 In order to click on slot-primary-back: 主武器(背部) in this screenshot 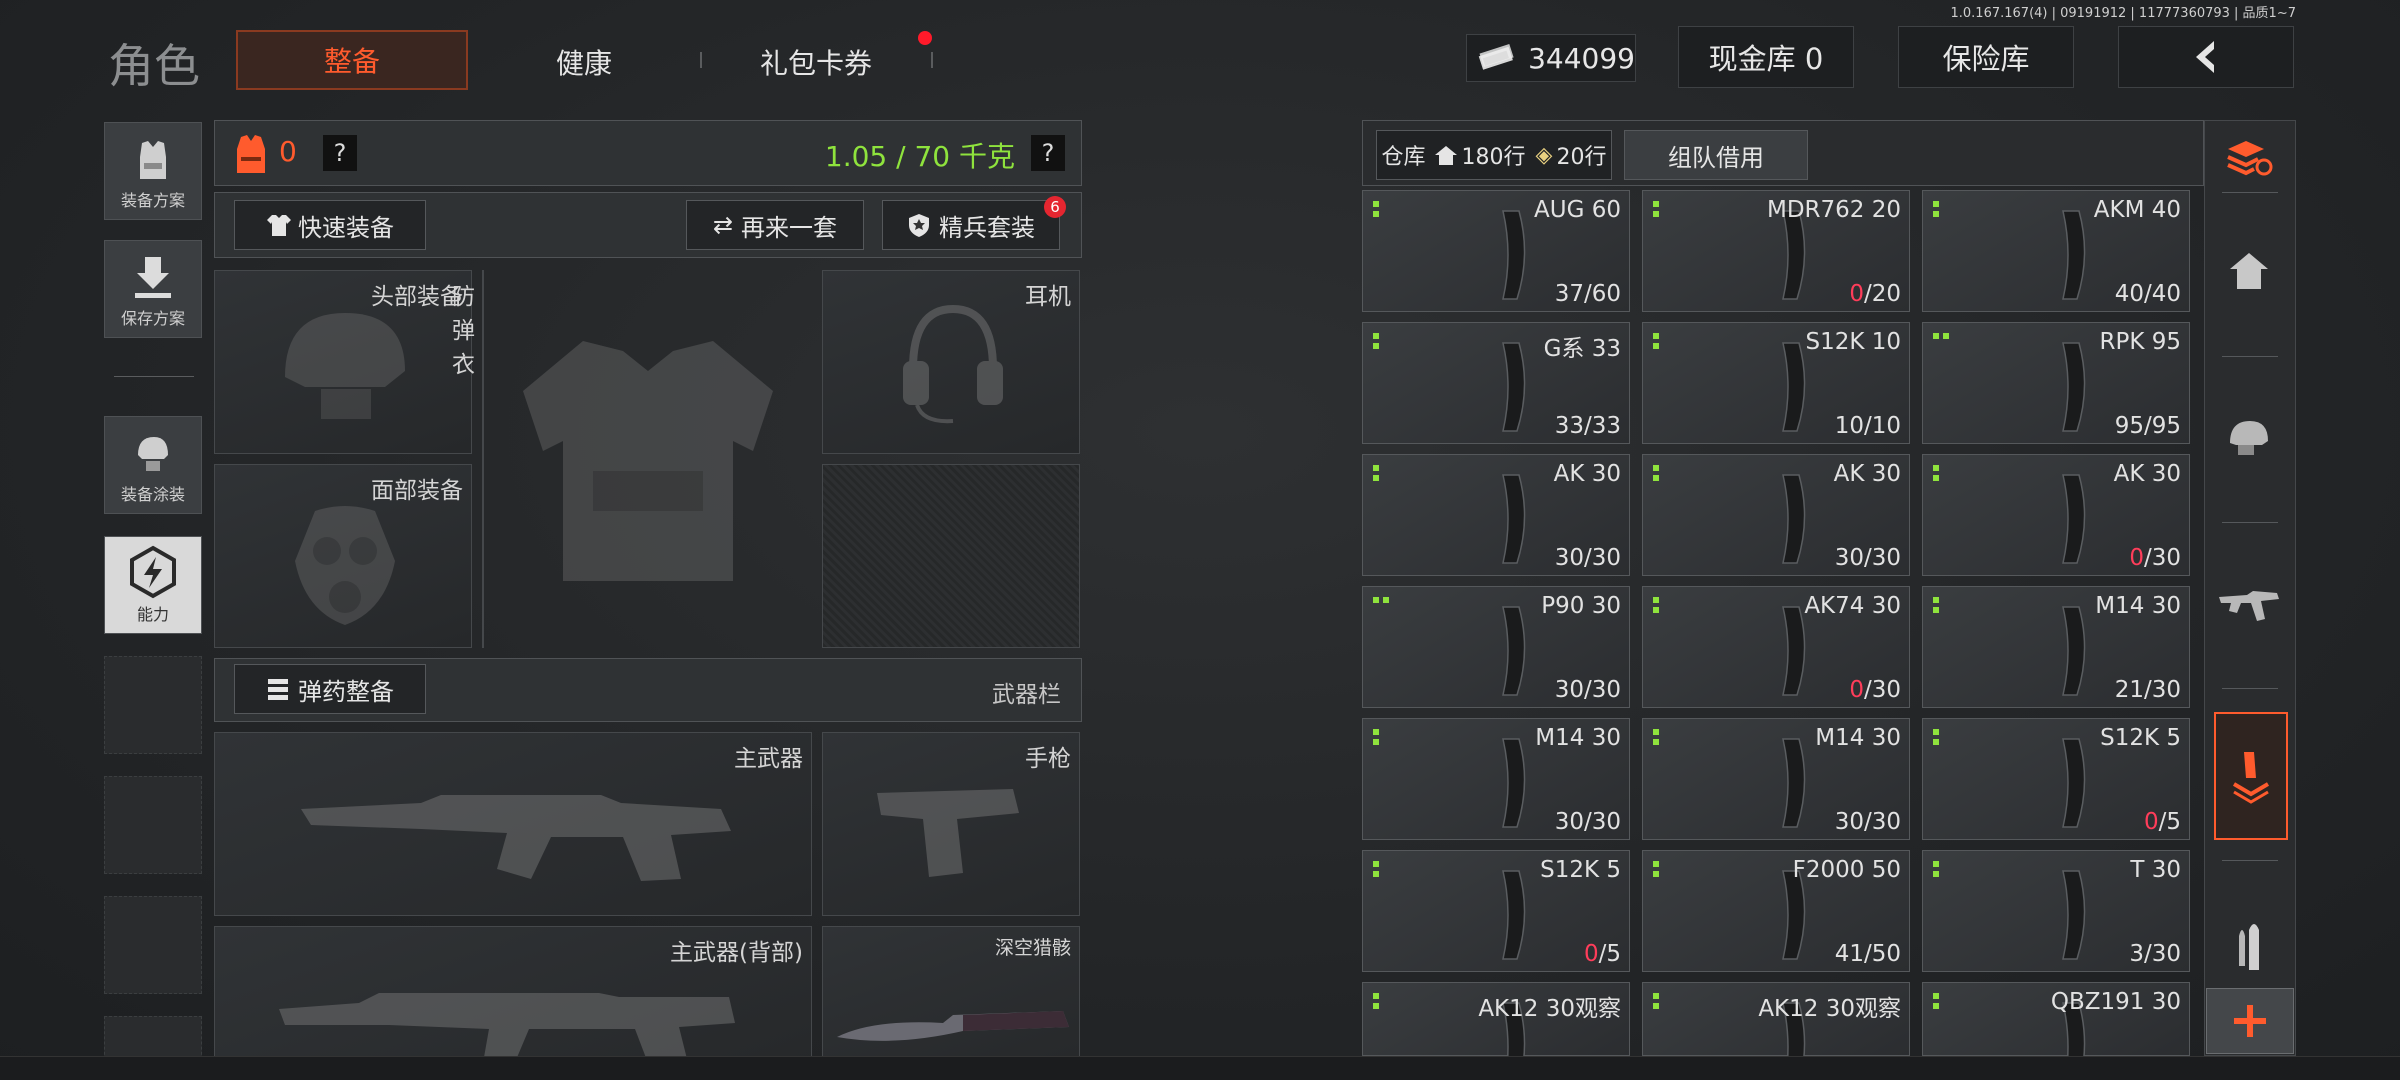, I will do `click(513, 1001)`.